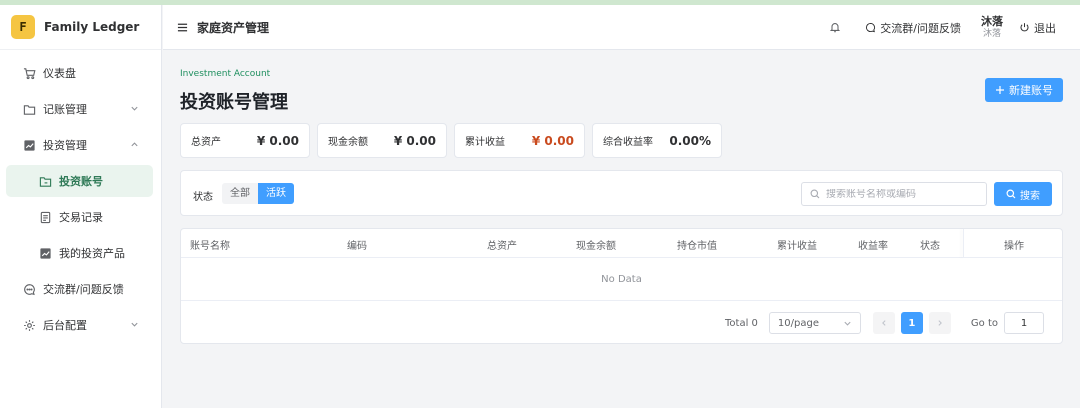  Describe the element at coordinates (984, 323) in the screenshot. I see `goto-label: Go to` at that location.